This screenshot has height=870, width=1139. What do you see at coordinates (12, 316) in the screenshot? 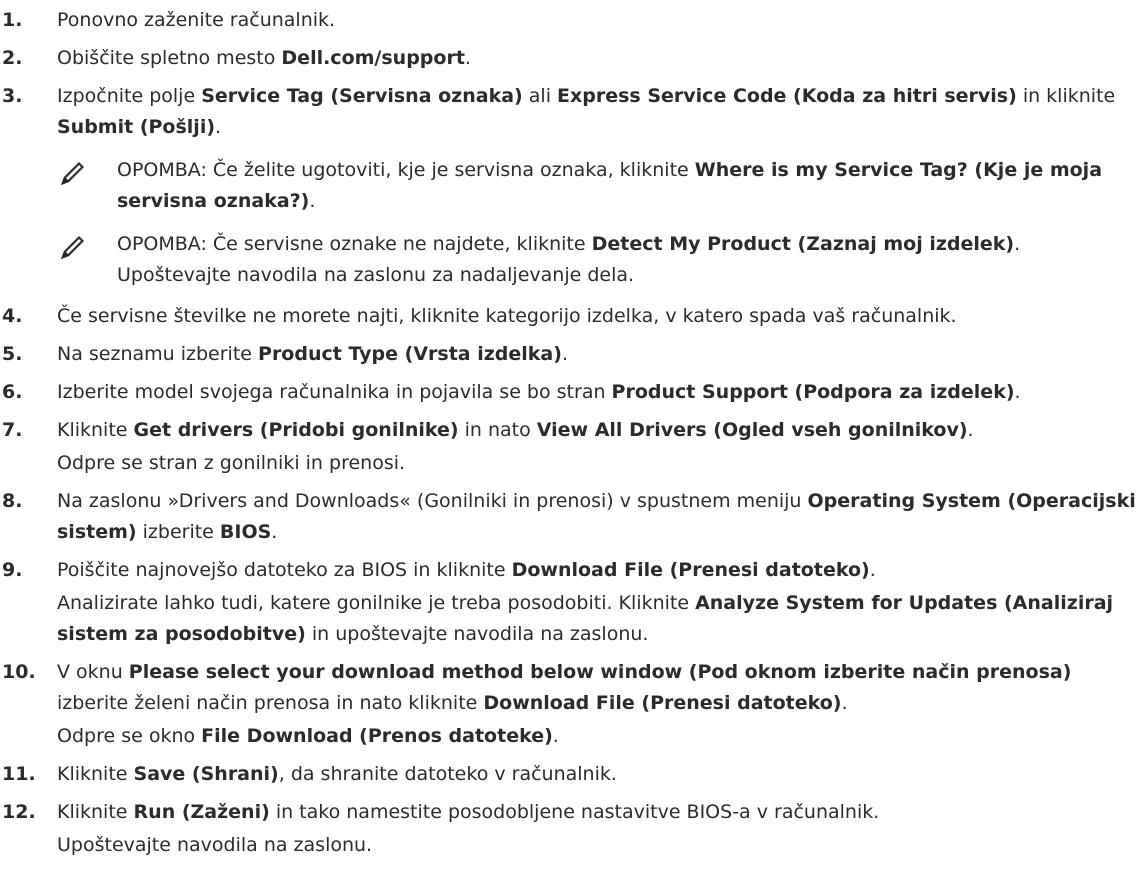
I see `step-number: 4.` at bounding box center [12, 316].